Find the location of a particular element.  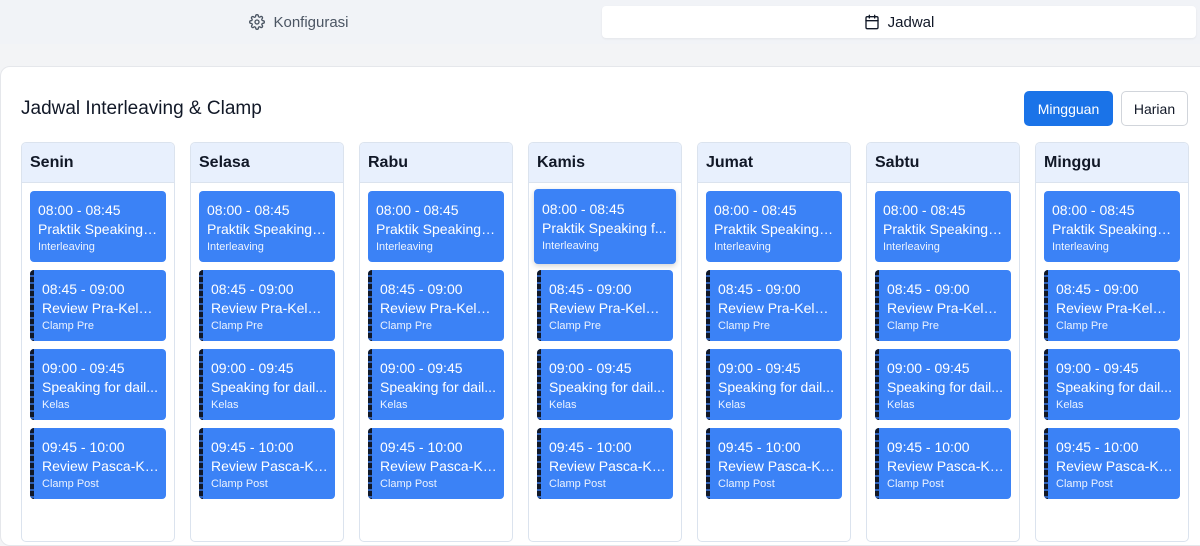

tab-bar: Konfigurasi Jadwal is located at coordinates (600, 22).